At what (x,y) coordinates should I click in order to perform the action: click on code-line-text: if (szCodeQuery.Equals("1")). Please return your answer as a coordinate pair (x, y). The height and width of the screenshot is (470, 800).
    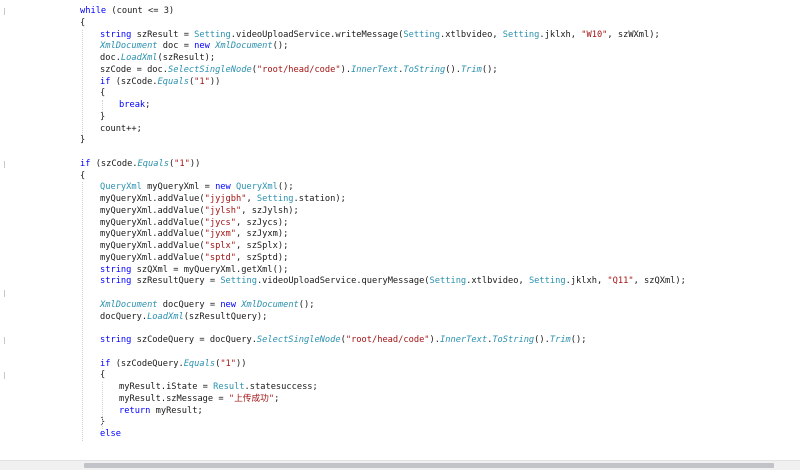
    Looking at the image, I should click on (173, 365).